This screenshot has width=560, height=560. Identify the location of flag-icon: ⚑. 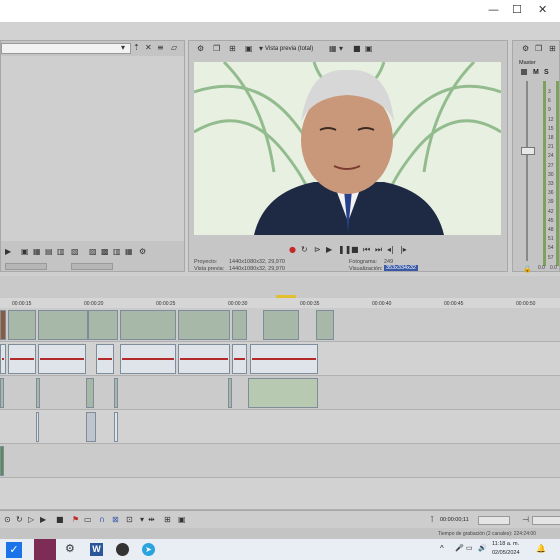
(75, 520).